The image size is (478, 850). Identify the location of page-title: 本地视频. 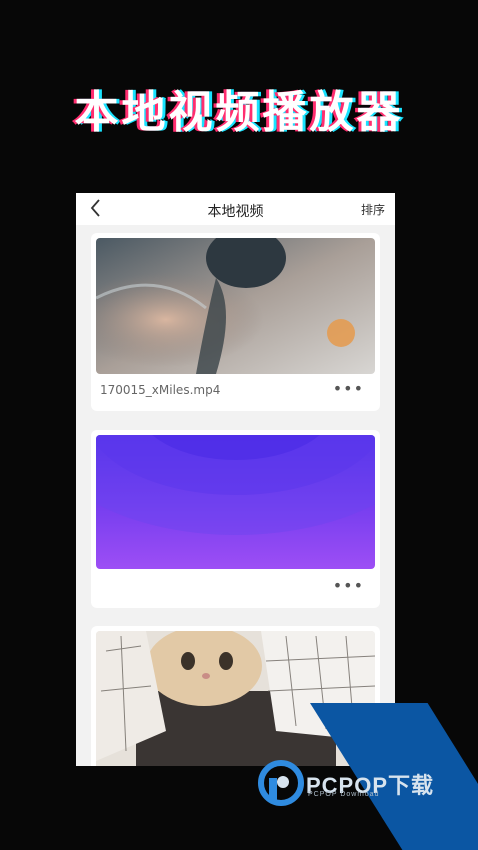
(235, 212).